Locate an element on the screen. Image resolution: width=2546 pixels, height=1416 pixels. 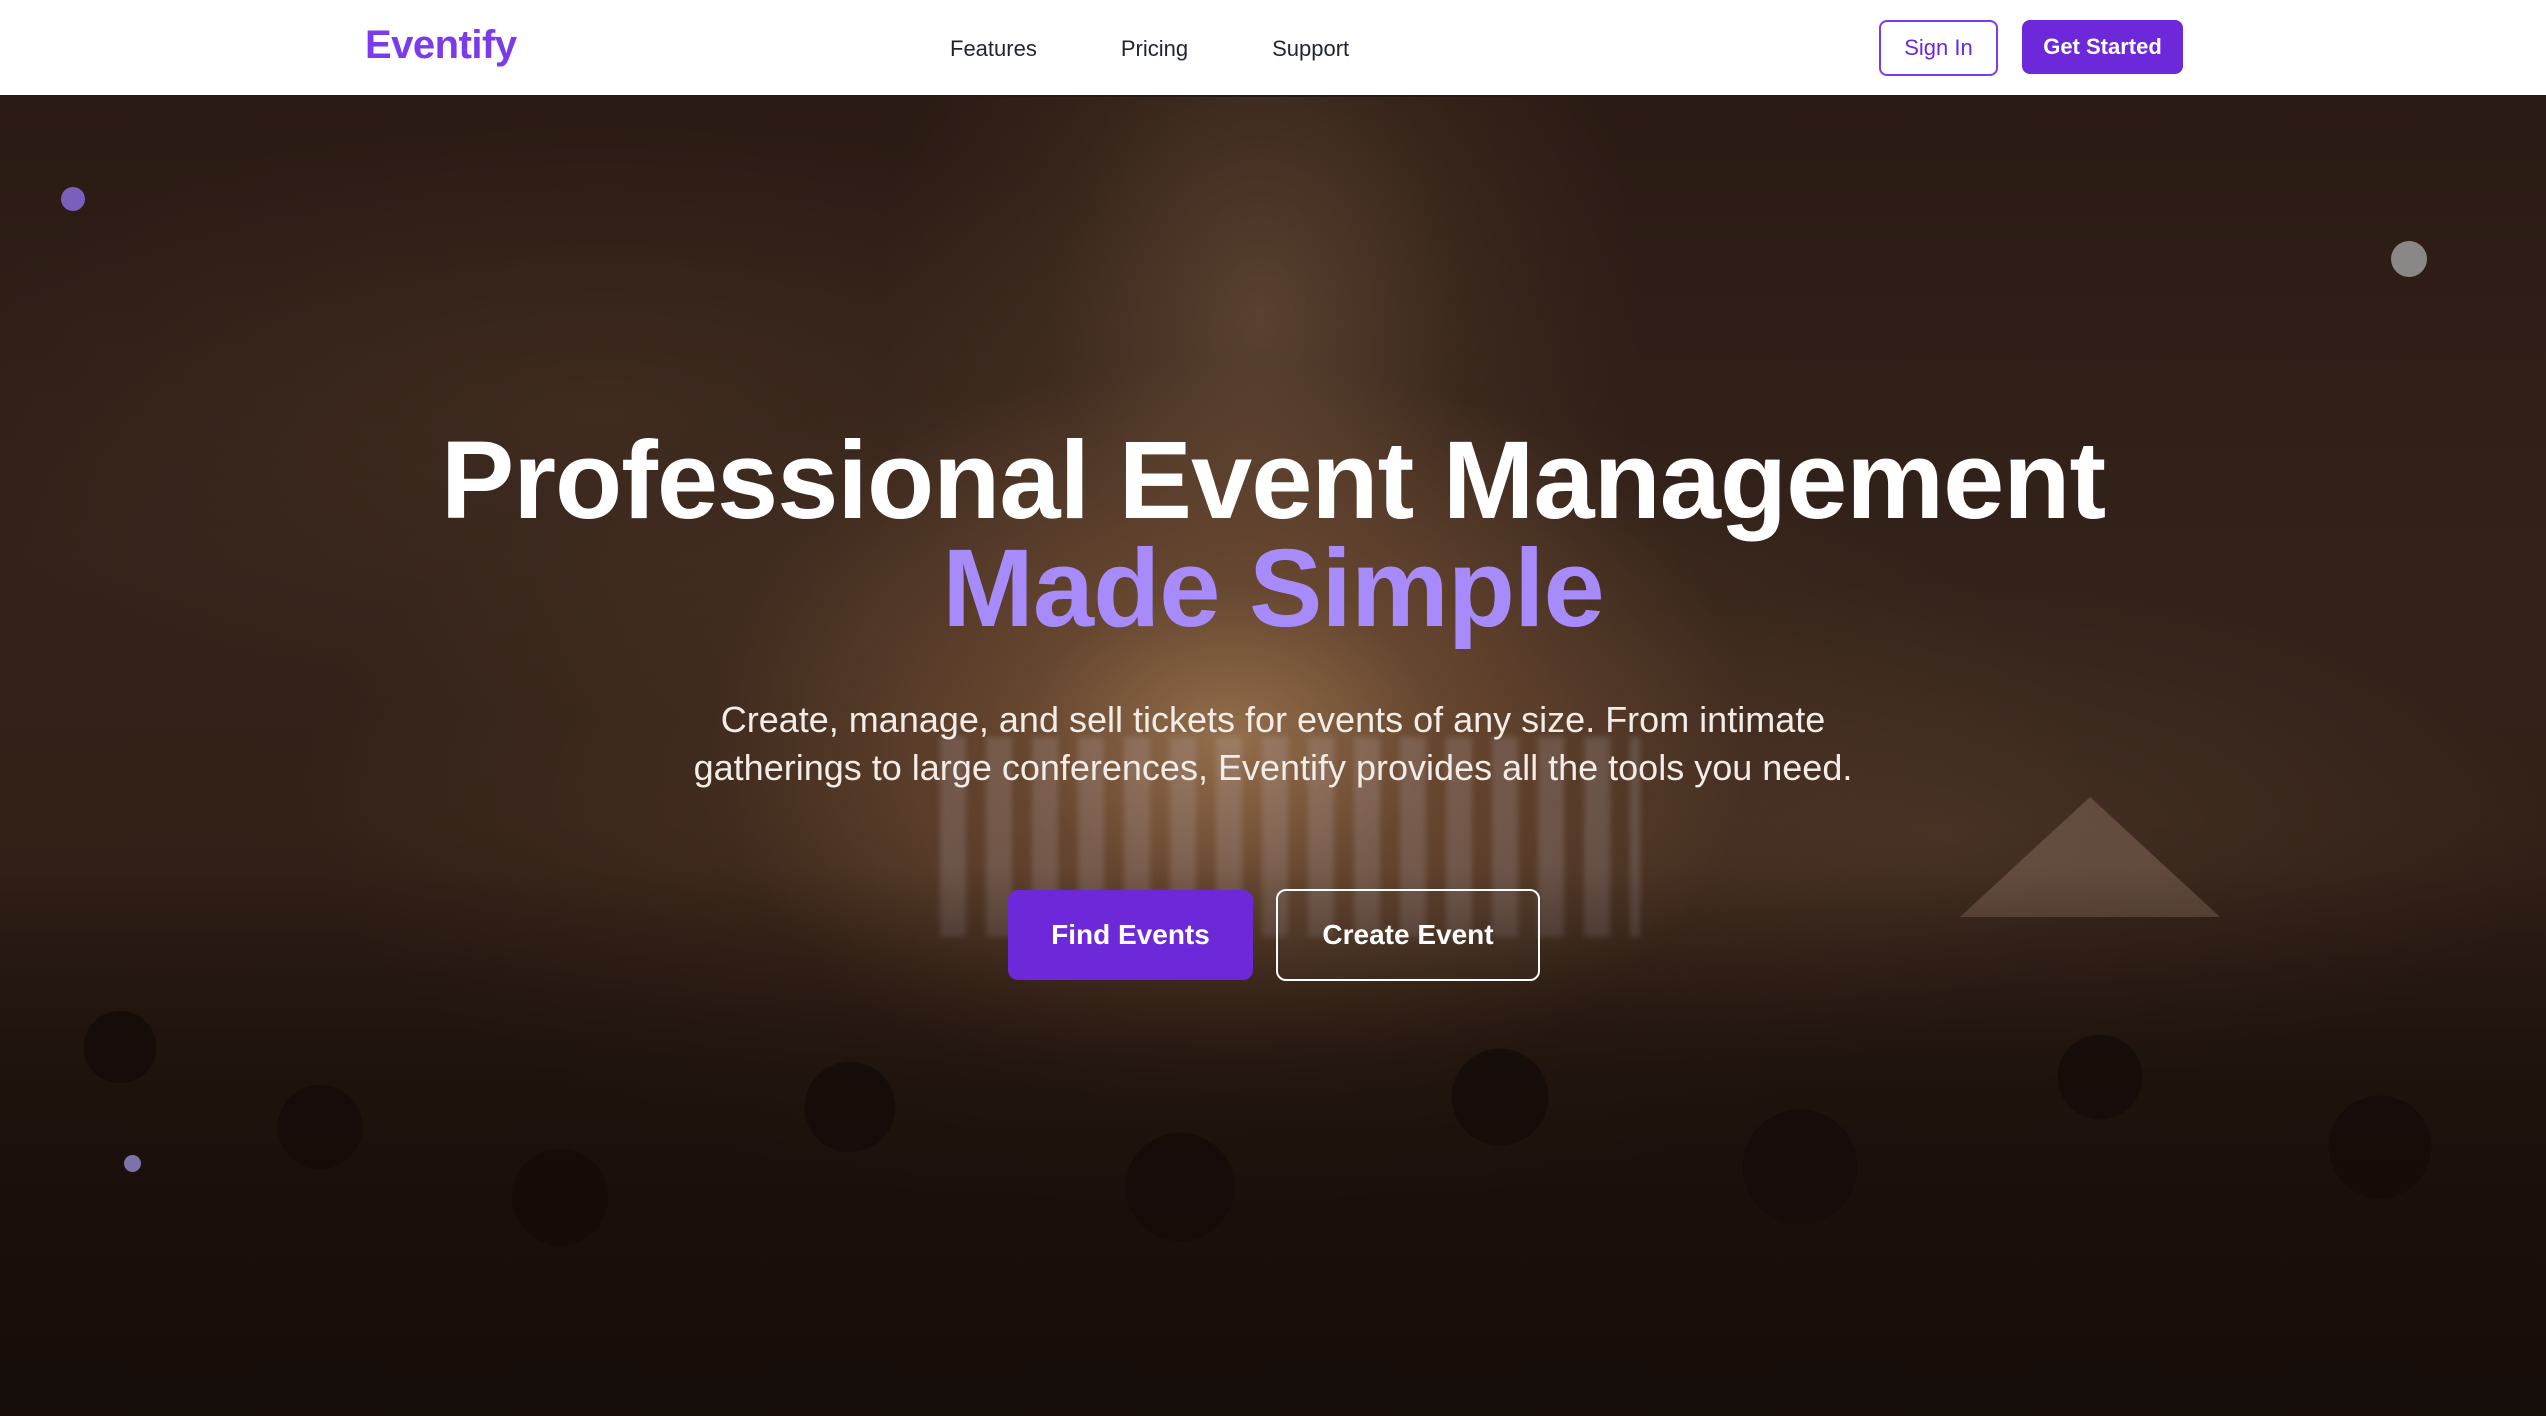
sign-in-button: Sign In is located at coordinates (1938, 48).